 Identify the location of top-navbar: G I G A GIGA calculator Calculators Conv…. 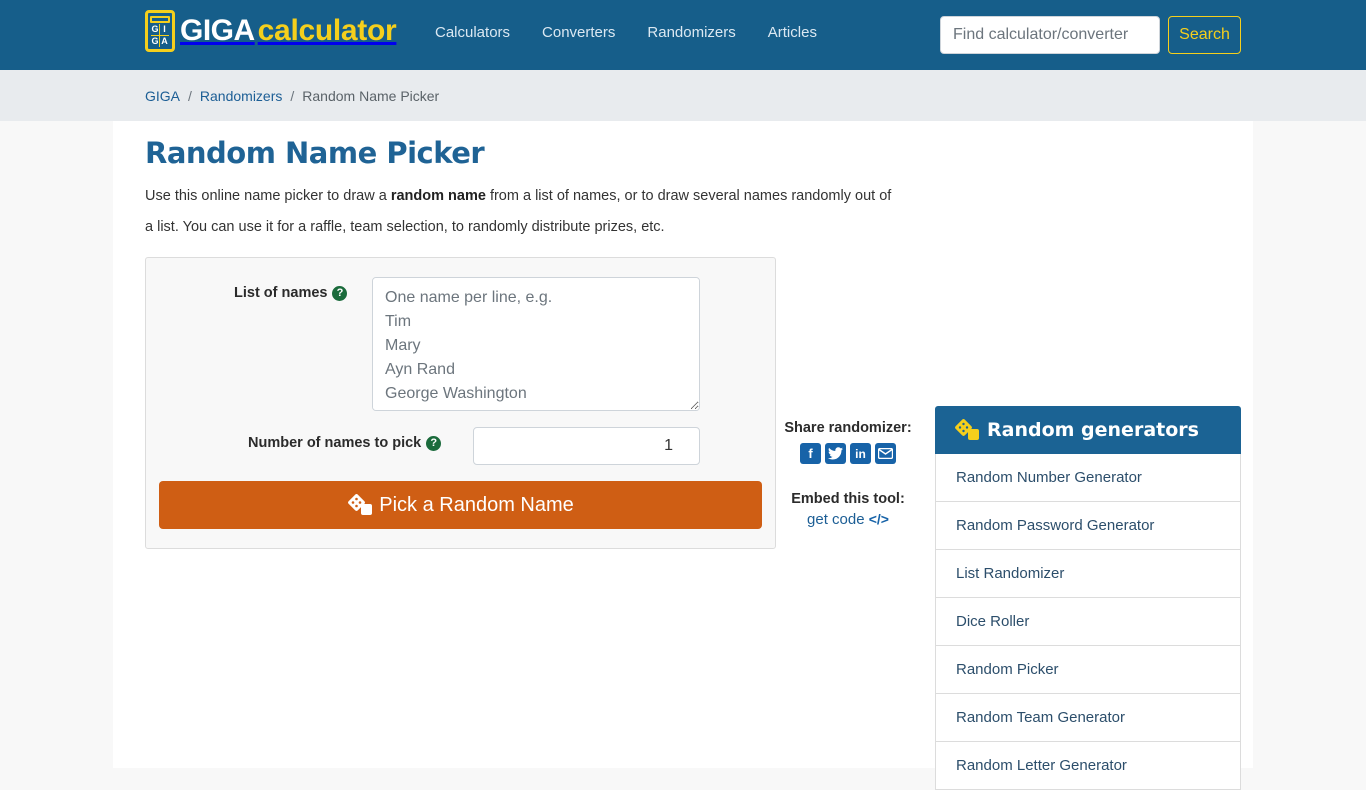
(683, 35).